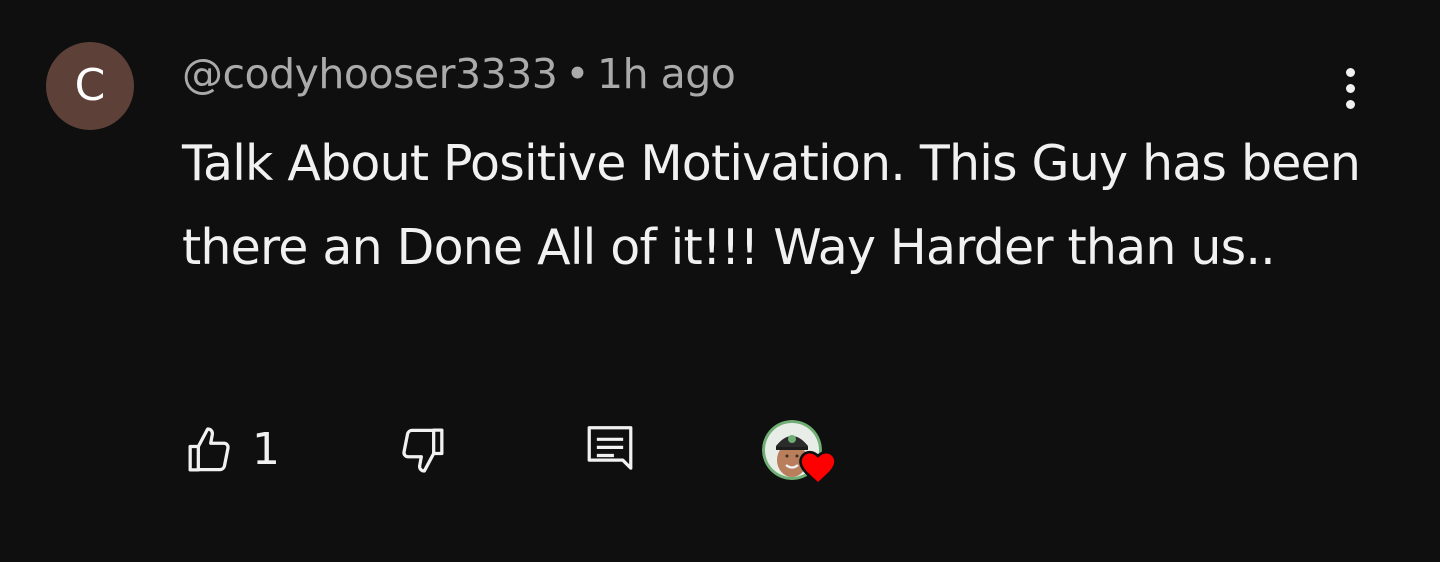 The width and height of the screenshot is (1440, 562). I want to click on dislike-button, so click(422, 450).